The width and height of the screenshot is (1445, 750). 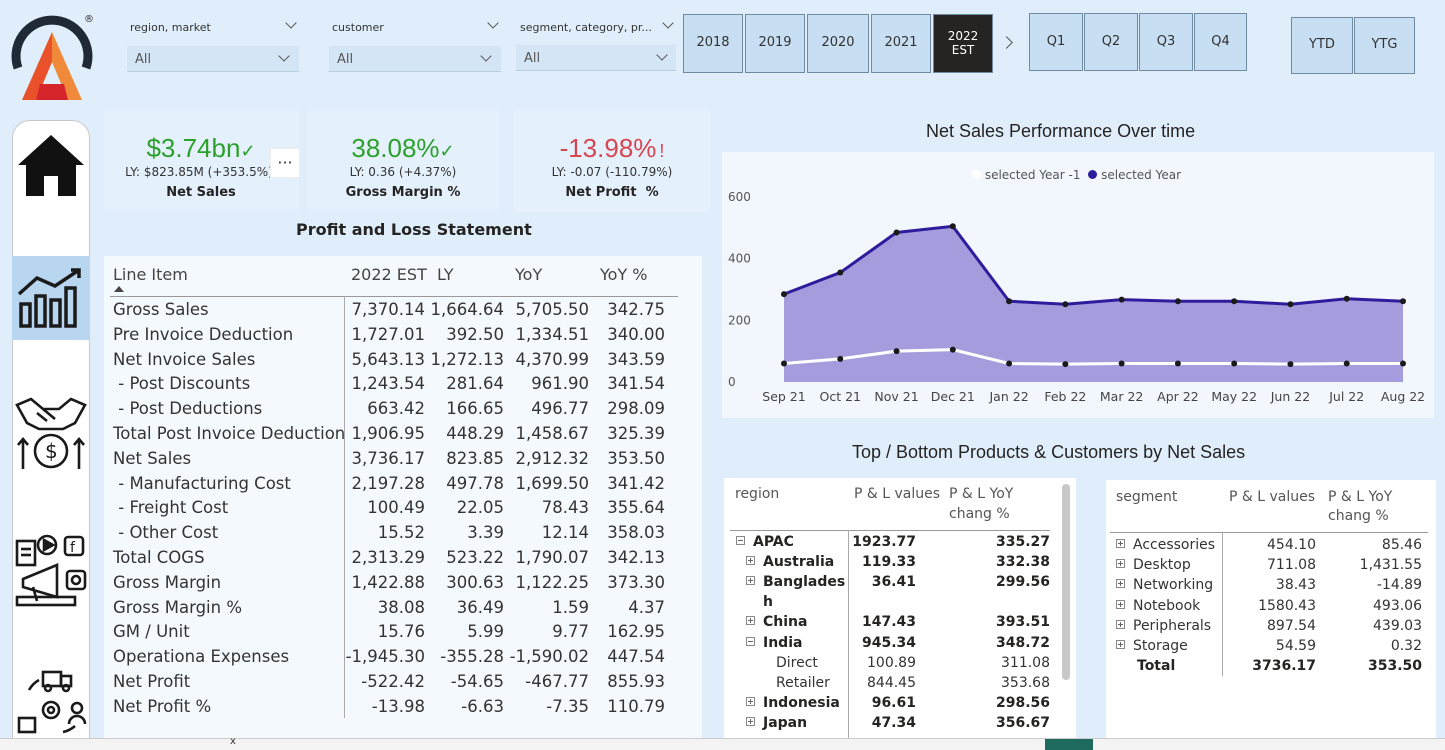 What do you see at coordinates (775, 43) in the screenshot?
I see `year-button-2019: 2019` at bounding box center [775, 43].